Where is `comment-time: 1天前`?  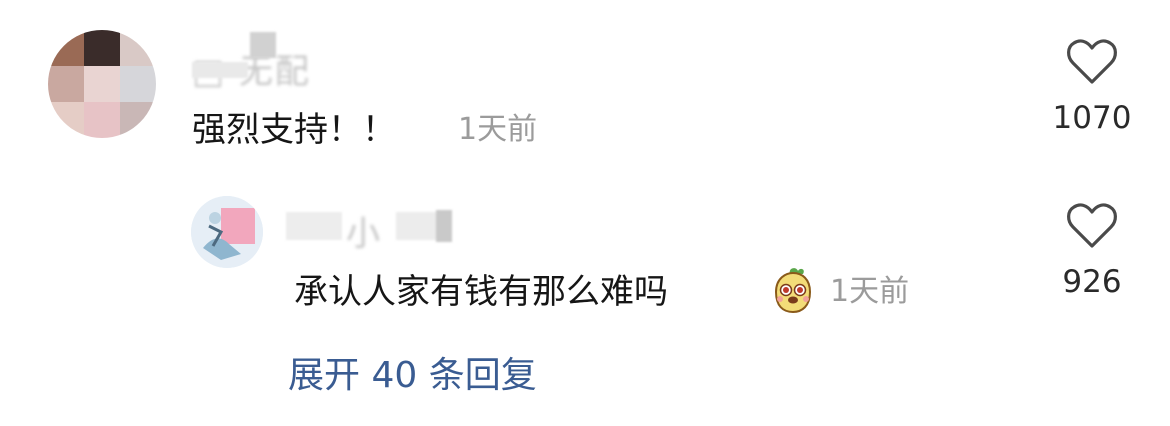
comment-time: 1天前 is located at coordinates (498, 129).